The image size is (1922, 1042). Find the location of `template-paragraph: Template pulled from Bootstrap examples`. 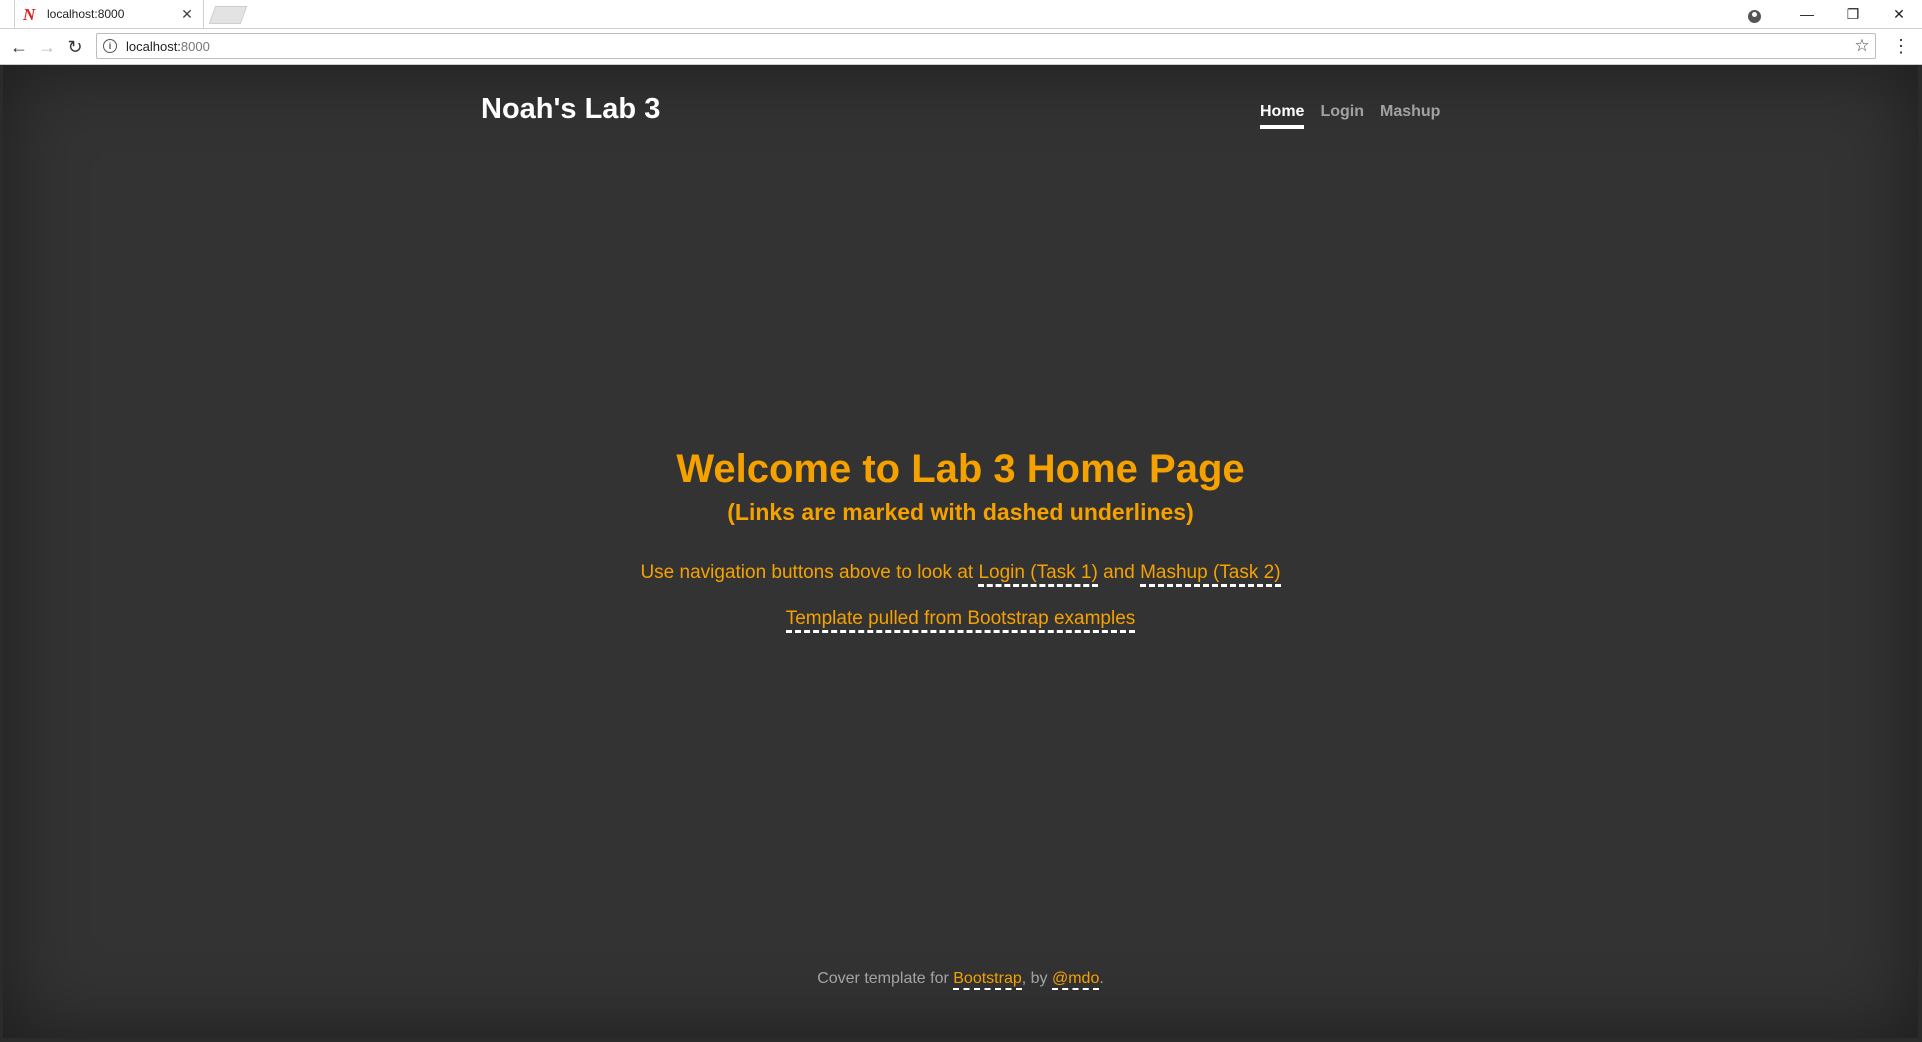

template-paragraph: Template pulled from Bootstrap examples is located at coordinates (960, 620).